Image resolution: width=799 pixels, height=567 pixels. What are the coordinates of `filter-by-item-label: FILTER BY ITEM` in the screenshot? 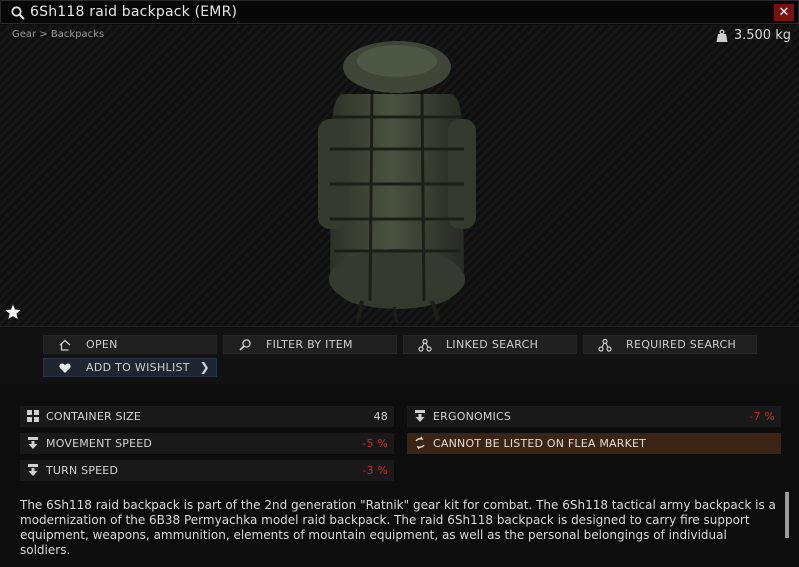 It's located at (309, 344).